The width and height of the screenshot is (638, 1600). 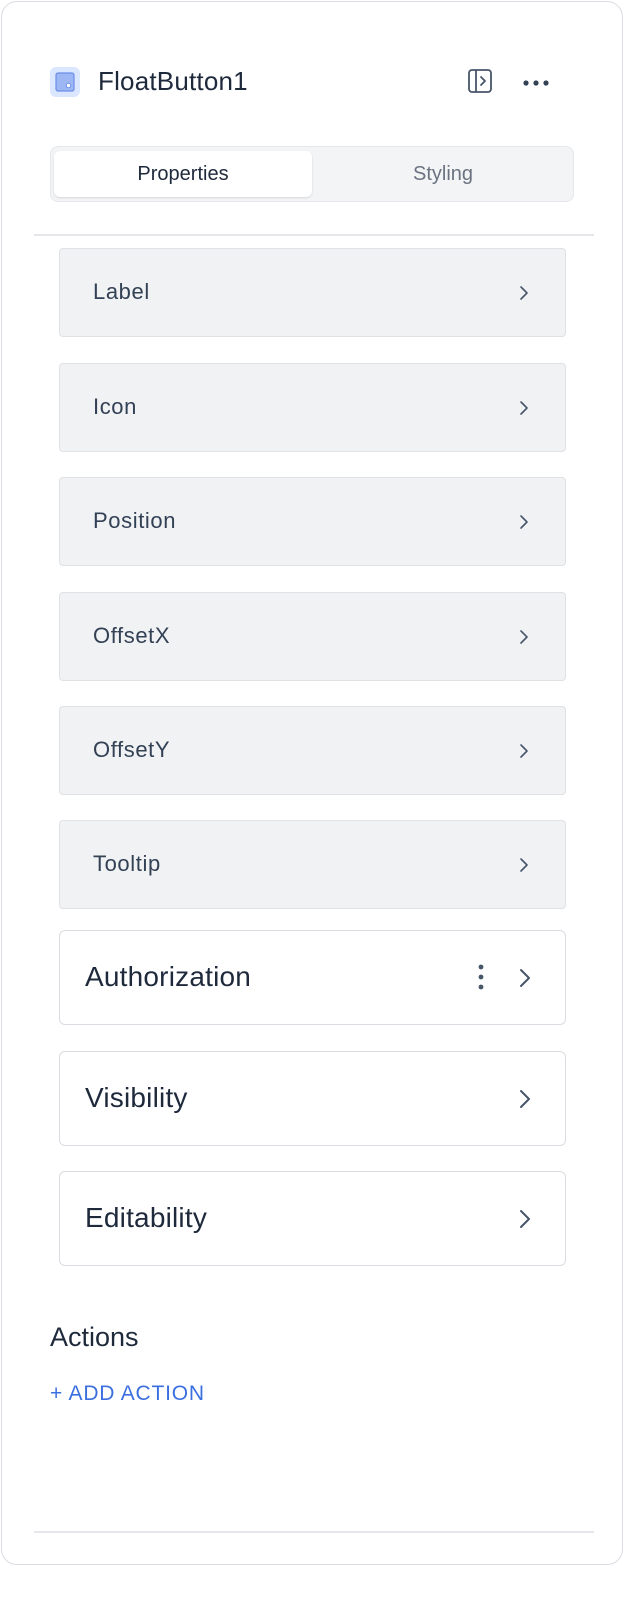 What do you see at coordinates (312, 636) in the screenshot?
I see `property-row-offsetx: OffsetX` at bounding box center [312, 636].